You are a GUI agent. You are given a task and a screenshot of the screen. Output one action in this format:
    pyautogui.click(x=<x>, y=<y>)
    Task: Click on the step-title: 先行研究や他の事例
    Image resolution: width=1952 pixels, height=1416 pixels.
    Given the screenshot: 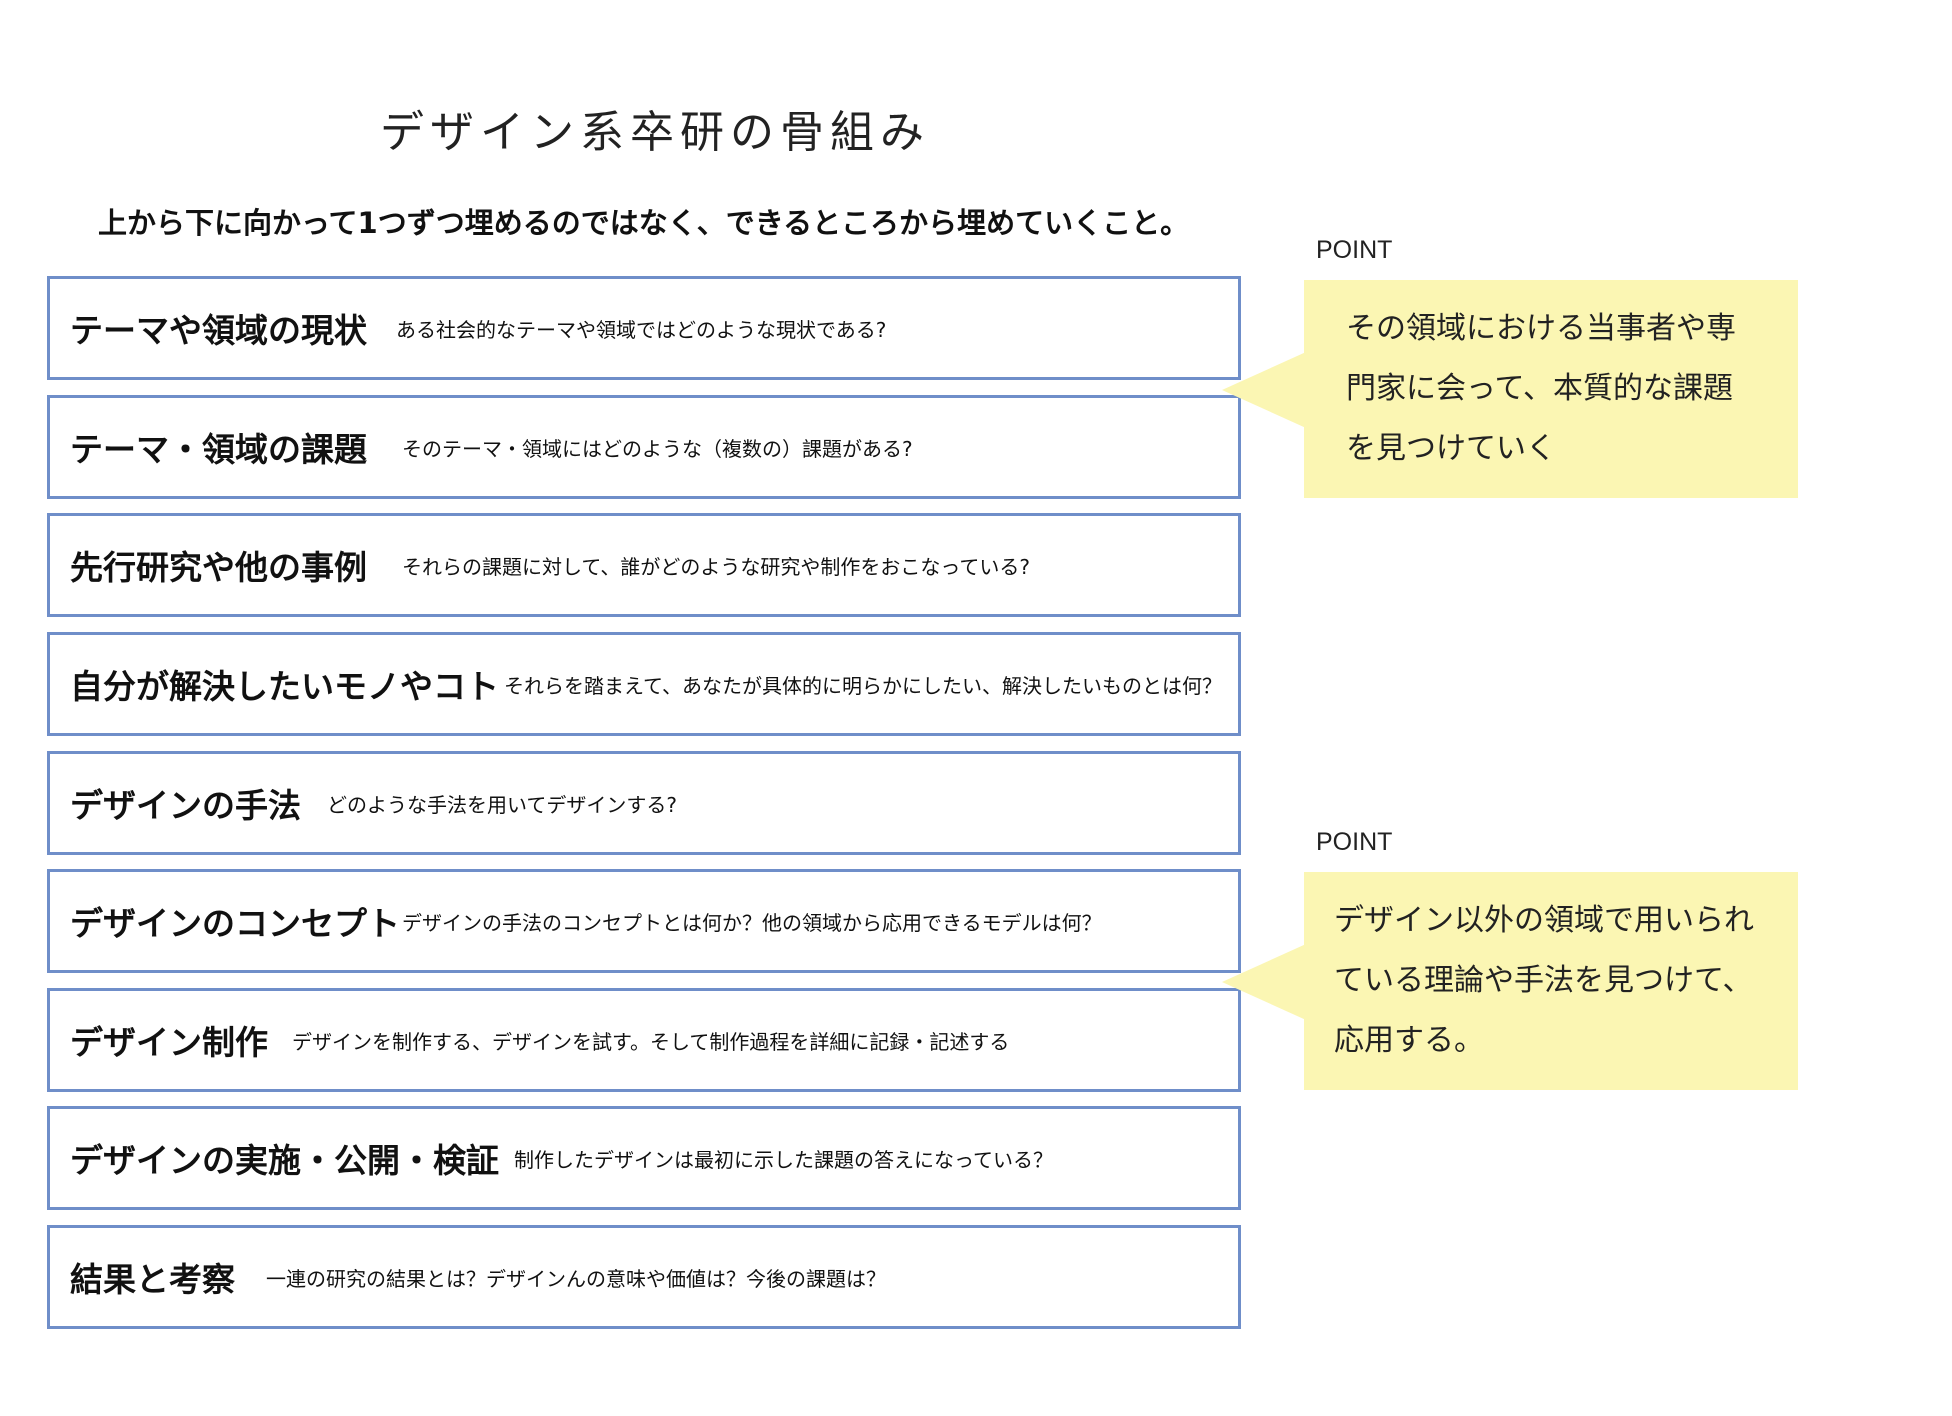 What is the action you would take?
    pyautogui.click(x=218, y=567)
    